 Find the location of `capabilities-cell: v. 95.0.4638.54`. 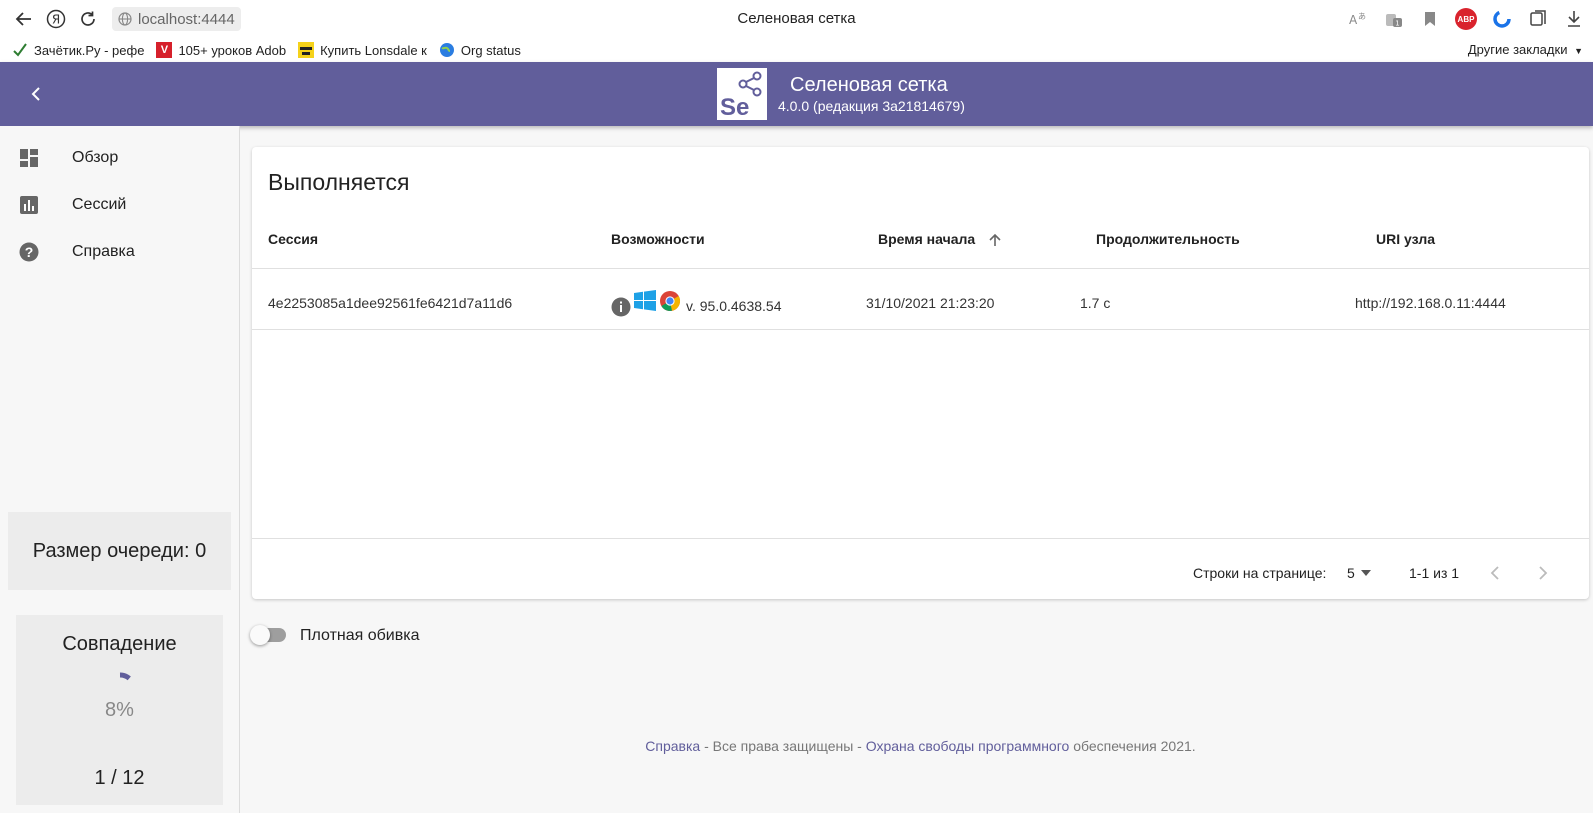

capabilities-cell: v. 95.0.4638.54 is located at coordinates (696, 301).